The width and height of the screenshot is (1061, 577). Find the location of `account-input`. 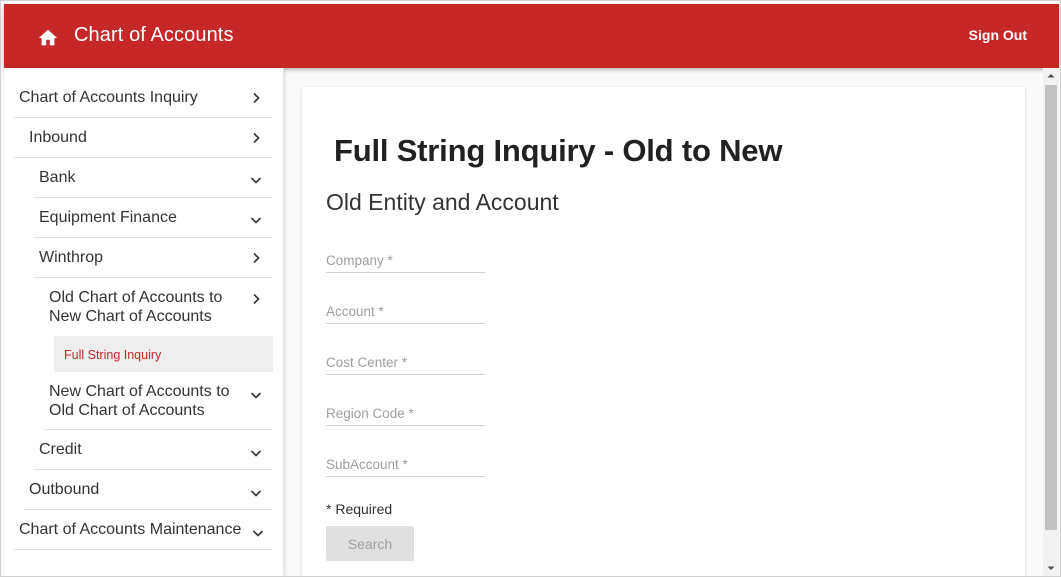

account-input is located at coordinates (405, 311).